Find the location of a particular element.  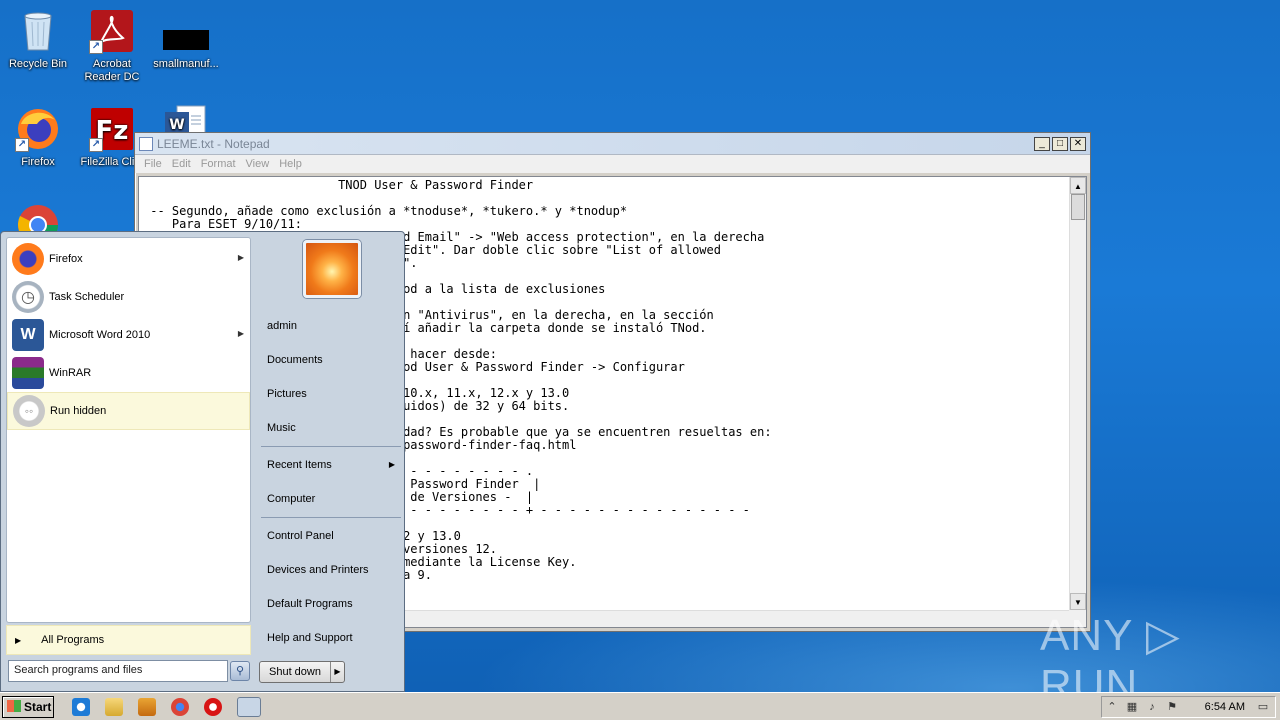

internet-explorer-icon is located at coordinates (81, 707).